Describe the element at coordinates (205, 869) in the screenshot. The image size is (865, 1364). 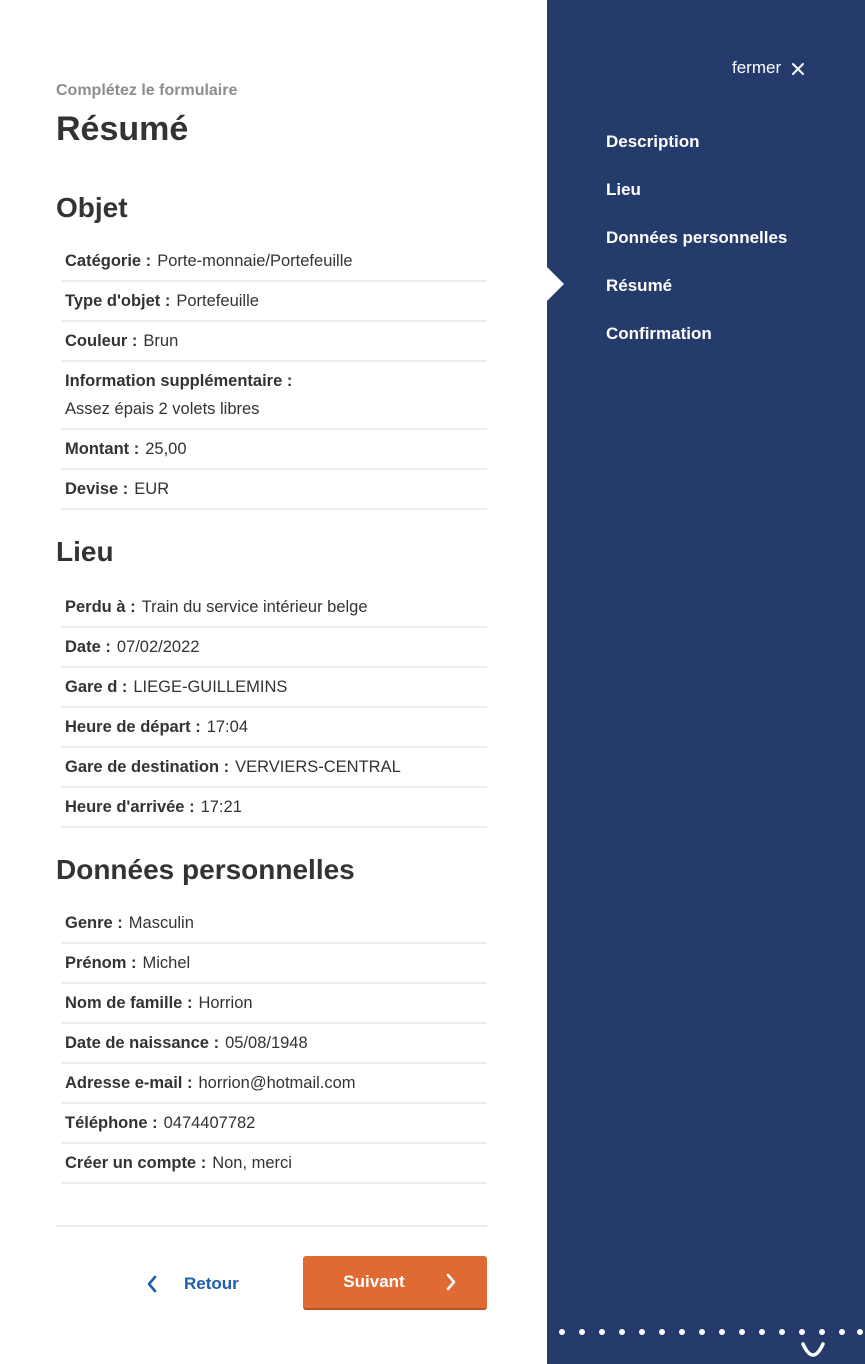
I see `section-title-donnees-personnelles: Données personnelles` at that location.